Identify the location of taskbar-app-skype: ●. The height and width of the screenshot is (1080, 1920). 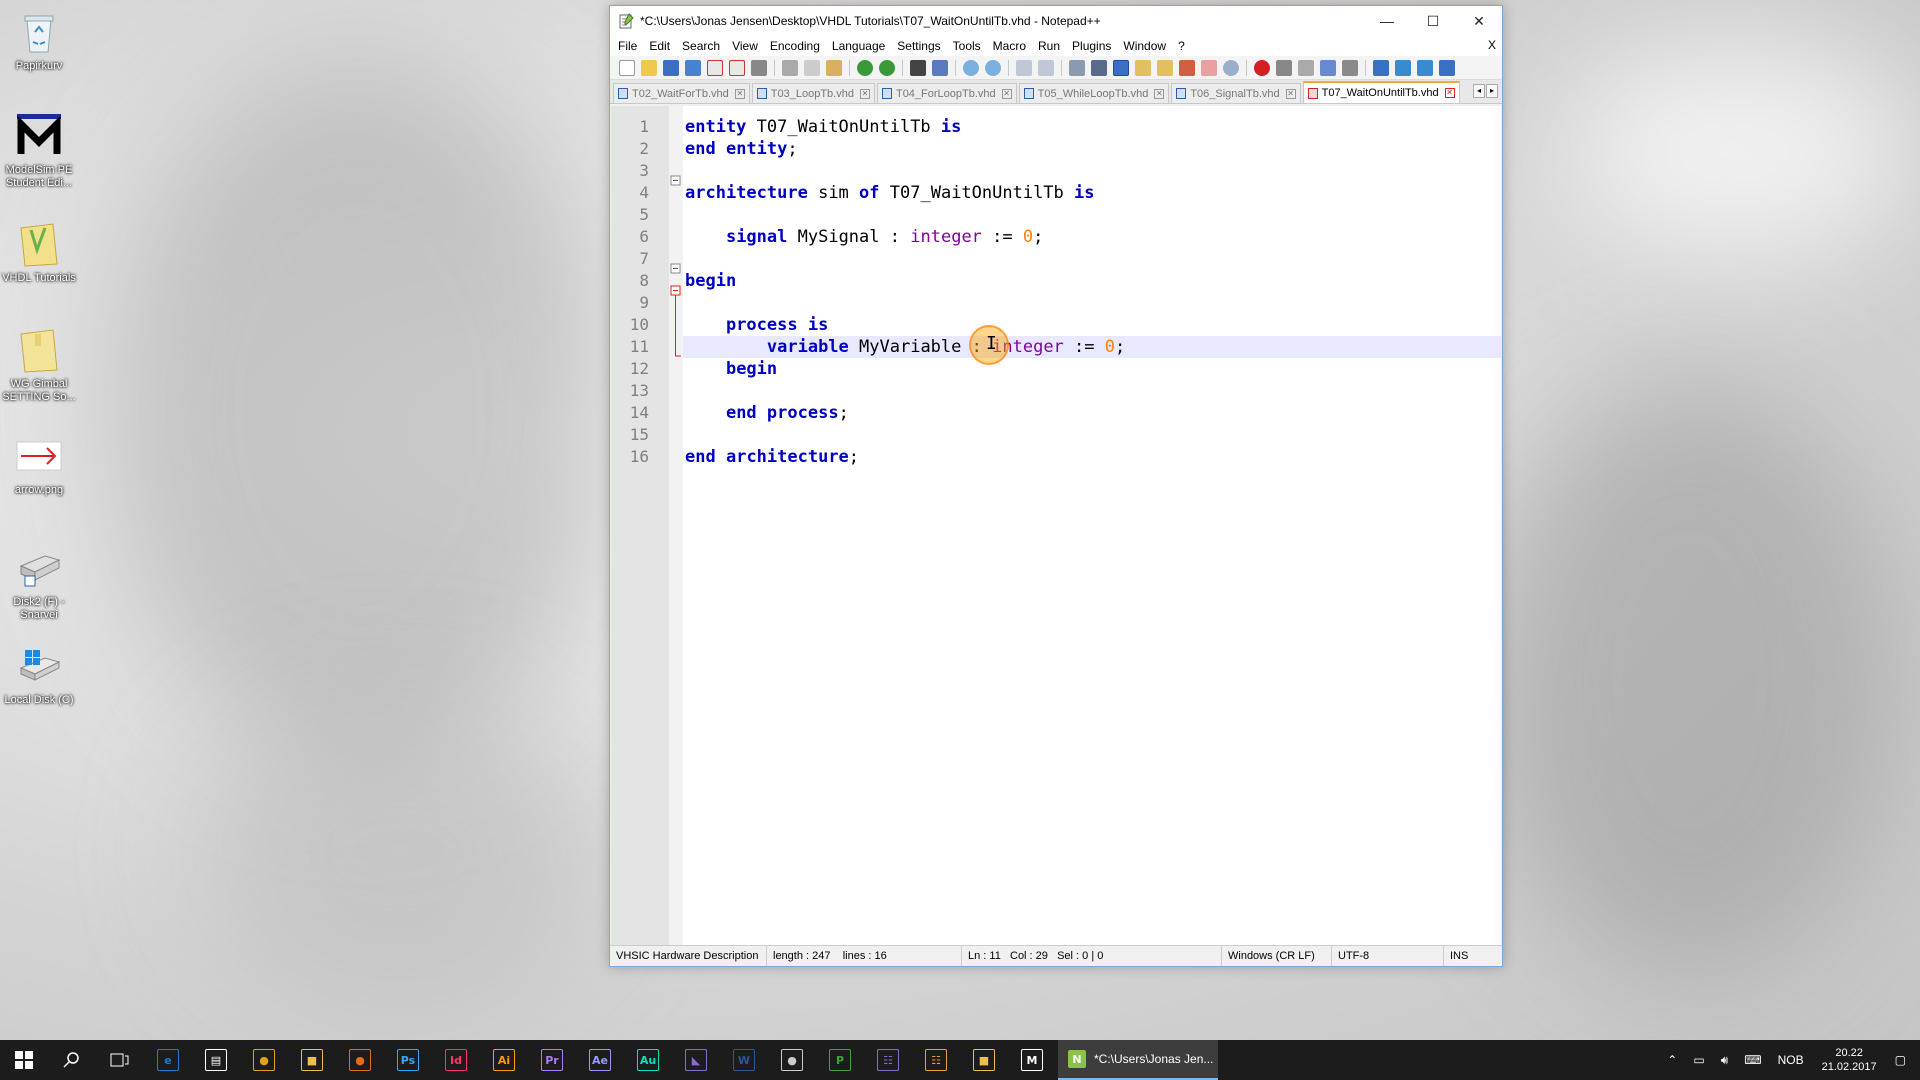
(792, 1060).